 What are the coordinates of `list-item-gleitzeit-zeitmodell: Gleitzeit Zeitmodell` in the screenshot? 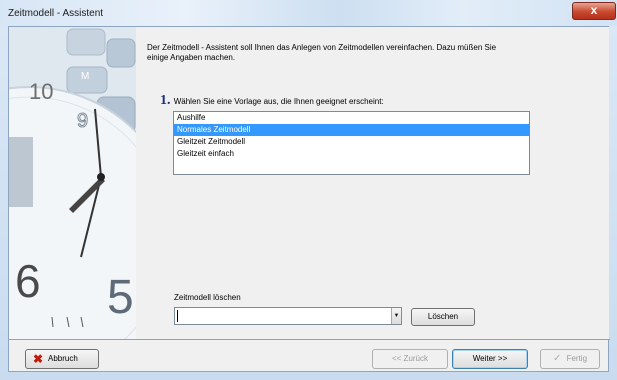 It's located at (351, 142).